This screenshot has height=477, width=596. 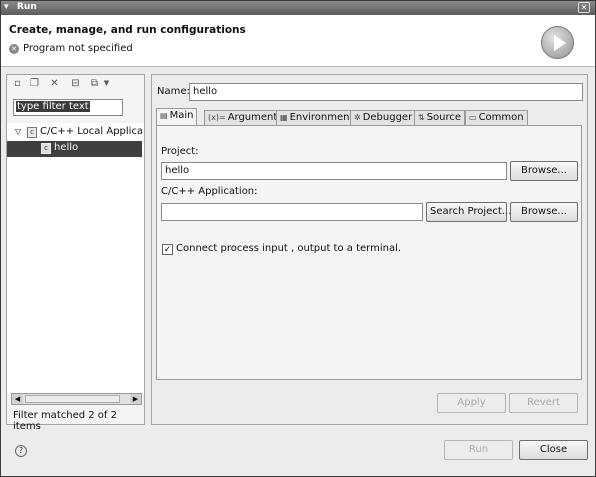 I want to click on filter-input: type filter text, so click(x=68, y=107).